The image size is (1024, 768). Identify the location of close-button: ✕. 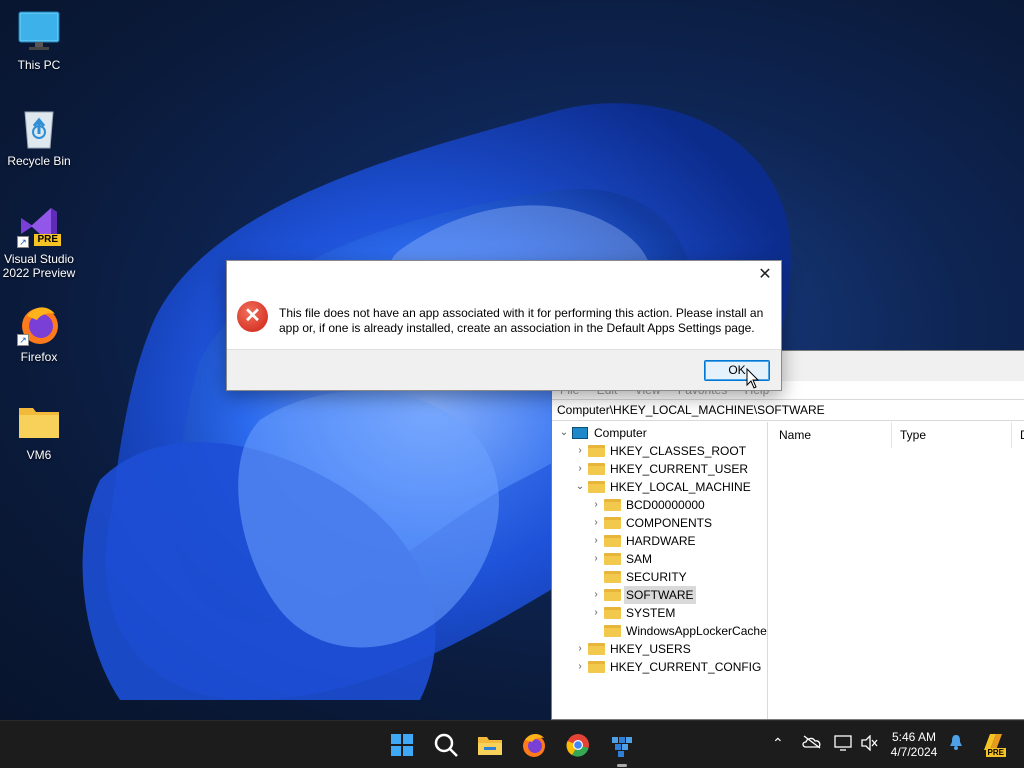
(765, 275).